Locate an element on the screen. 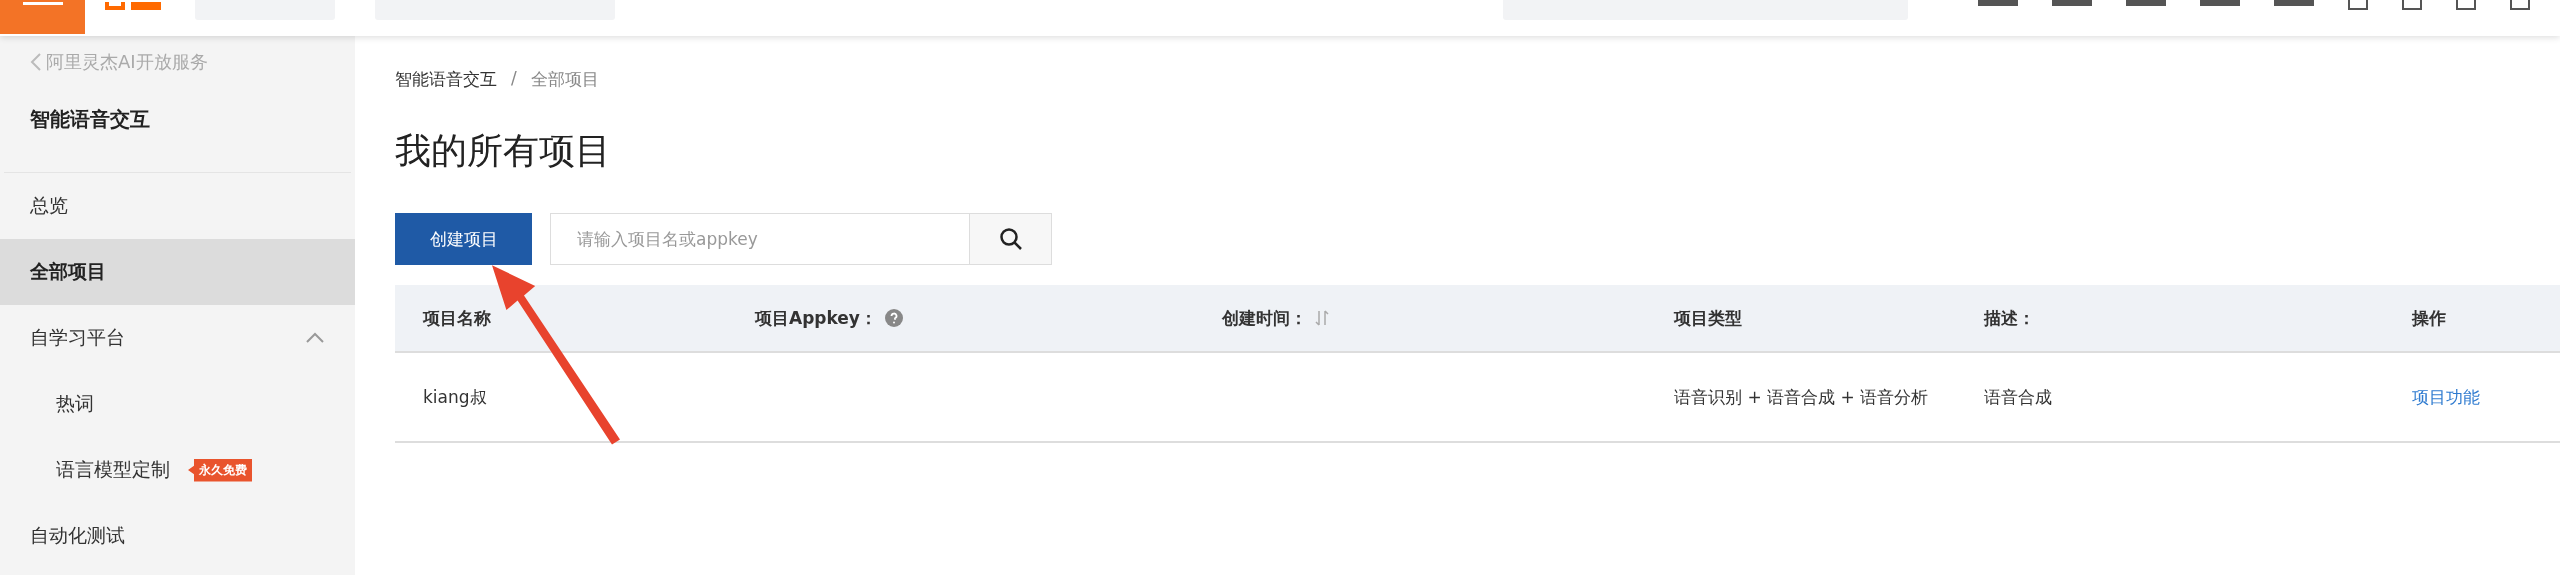 Image resolution: width=2560 pixels, height=575 pixels. create-project-button: 创建项目 is located at coordinates (463, 239).